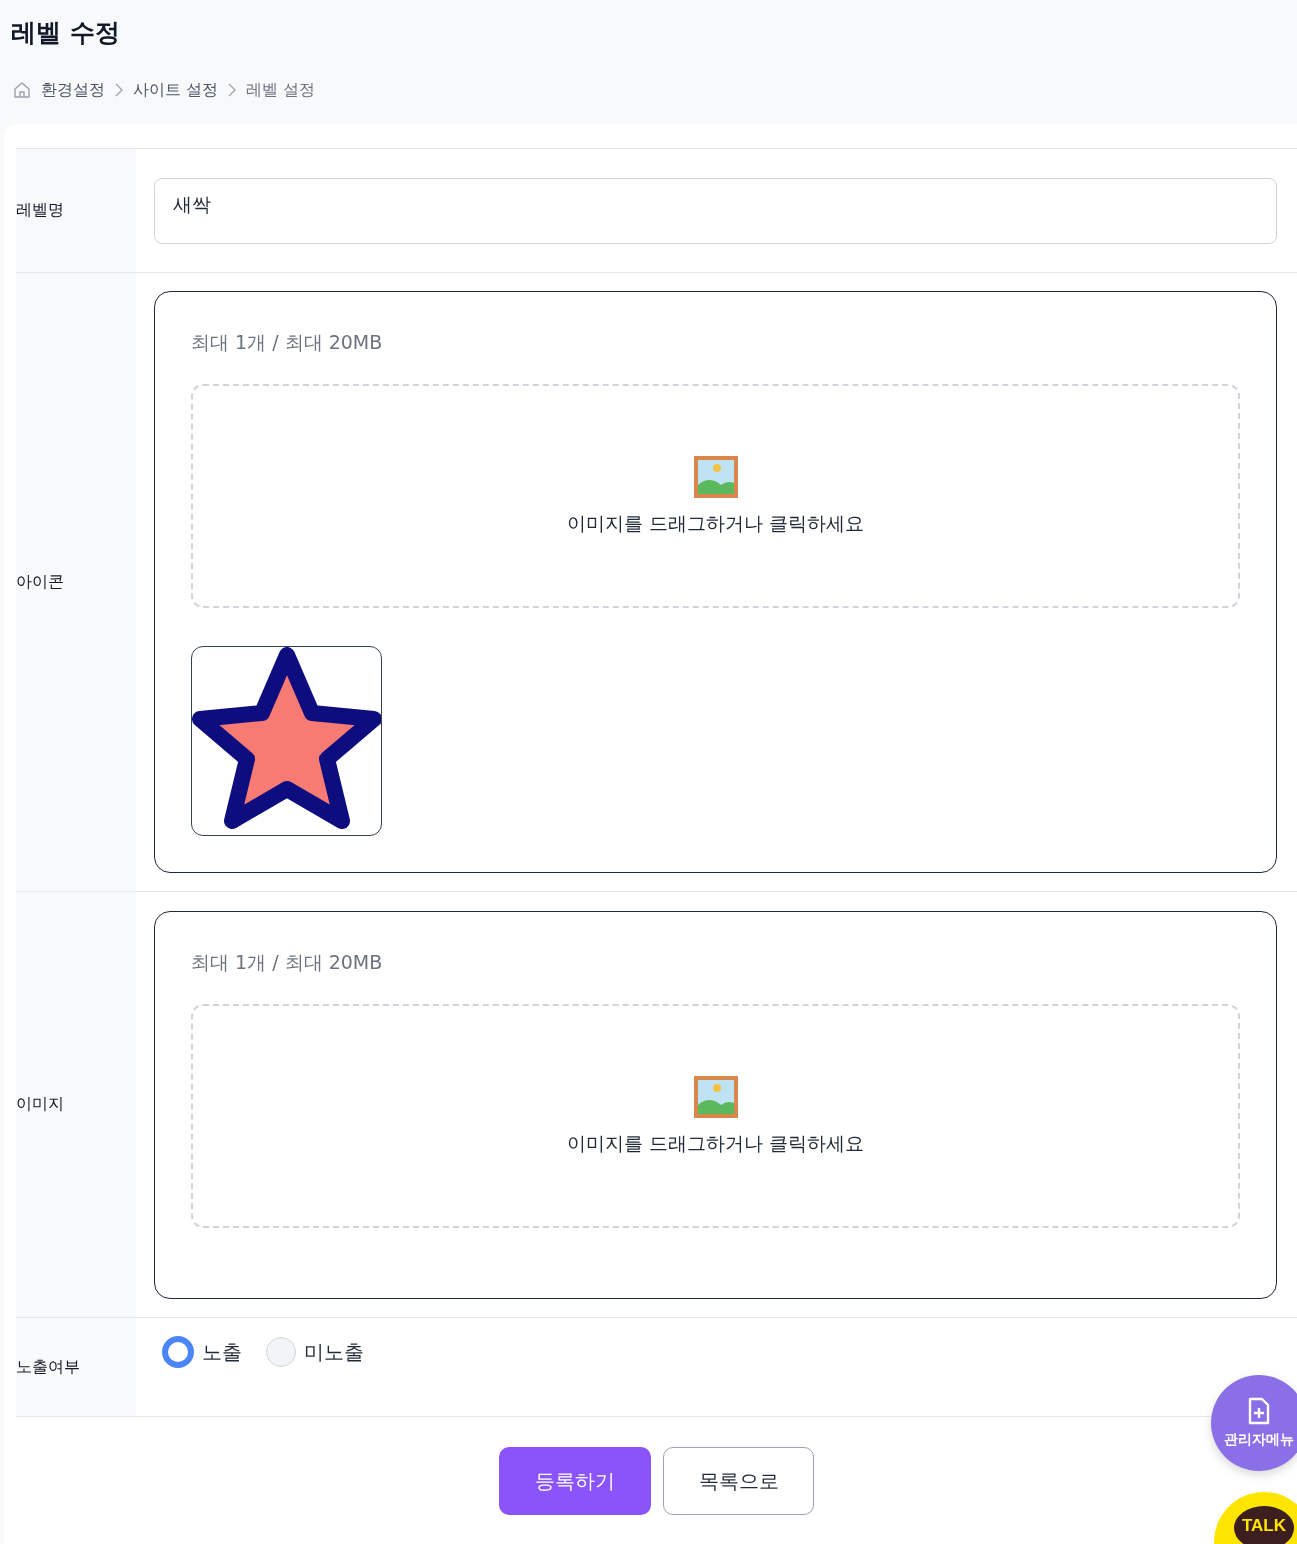  I want to click on radio-option: 미노출, so click(315, 1352).